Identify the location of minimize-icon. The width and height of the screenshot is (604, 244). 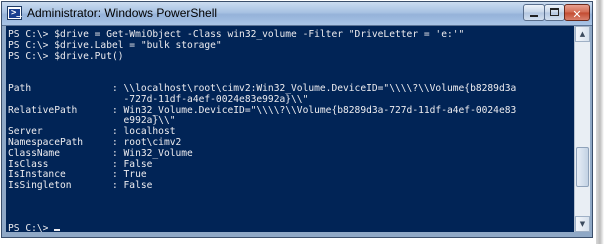
(534, 16).